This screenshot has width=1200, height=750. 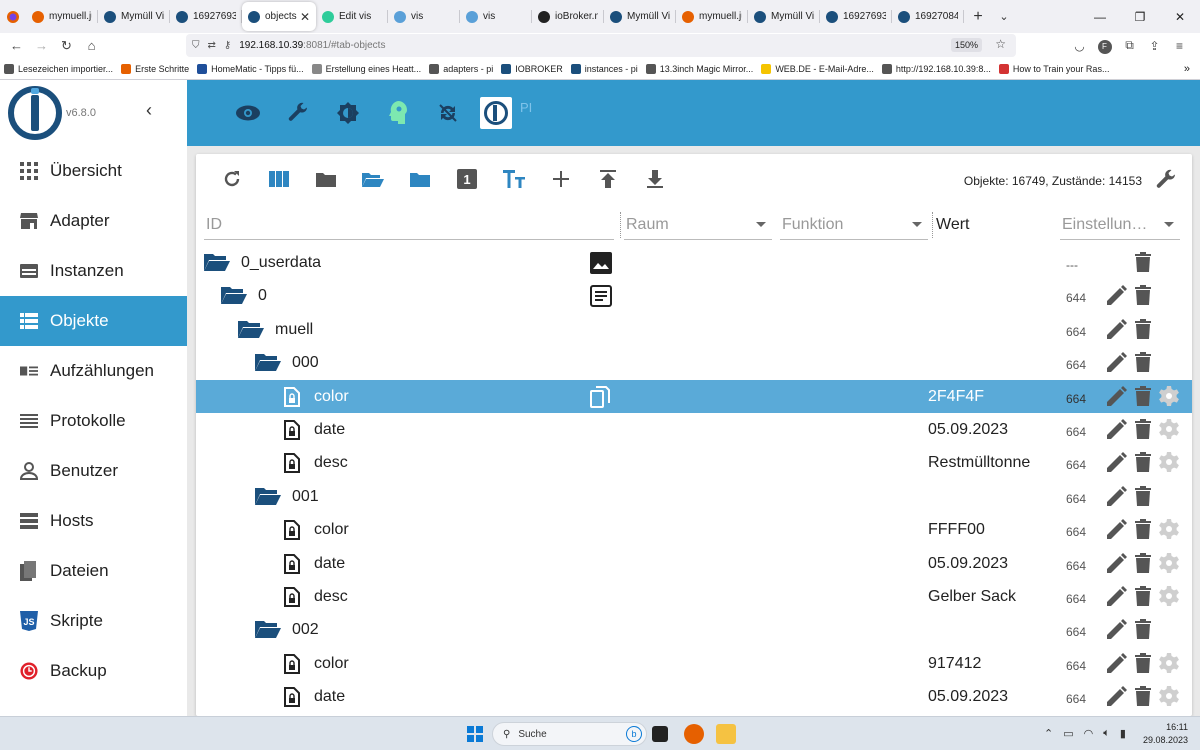 What do you see at coordinates (419, 179) in the screenshot?
I see `folder-expand-icon` at bounding box center [419, 179].